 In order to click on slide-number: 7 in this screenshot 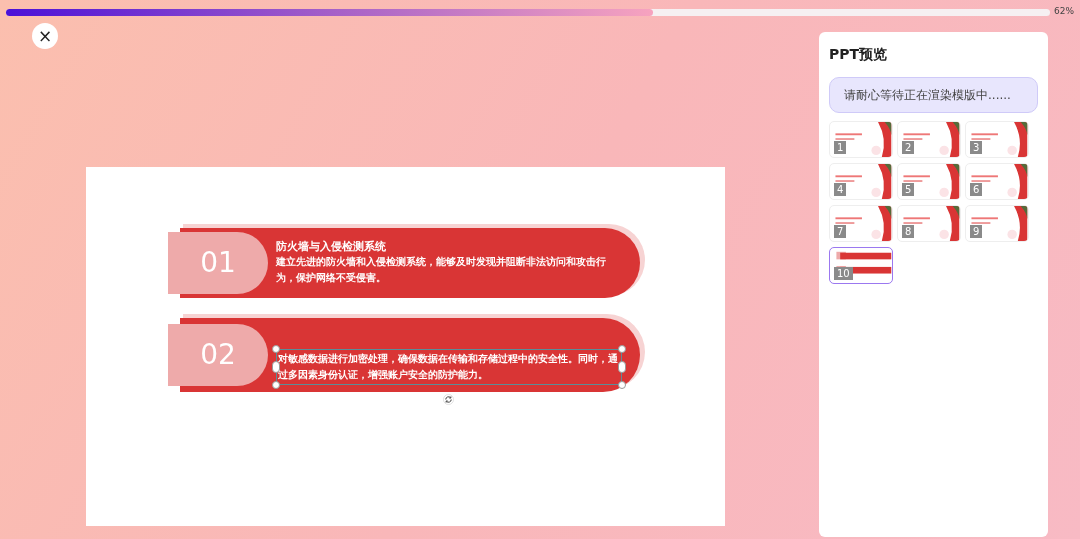, I will do `click(840, 231)`.